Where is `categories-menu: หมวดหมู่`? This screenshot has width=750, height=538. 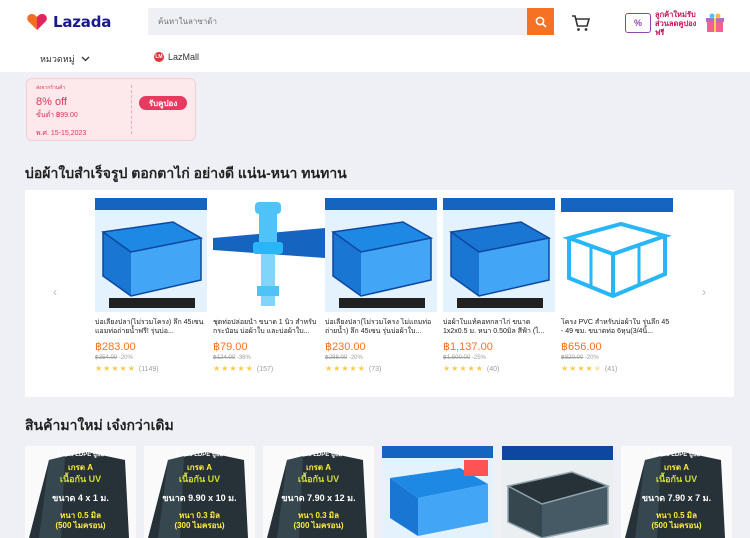 categories-menu: หมวดหมู่ is located at coordinates (65, 59).